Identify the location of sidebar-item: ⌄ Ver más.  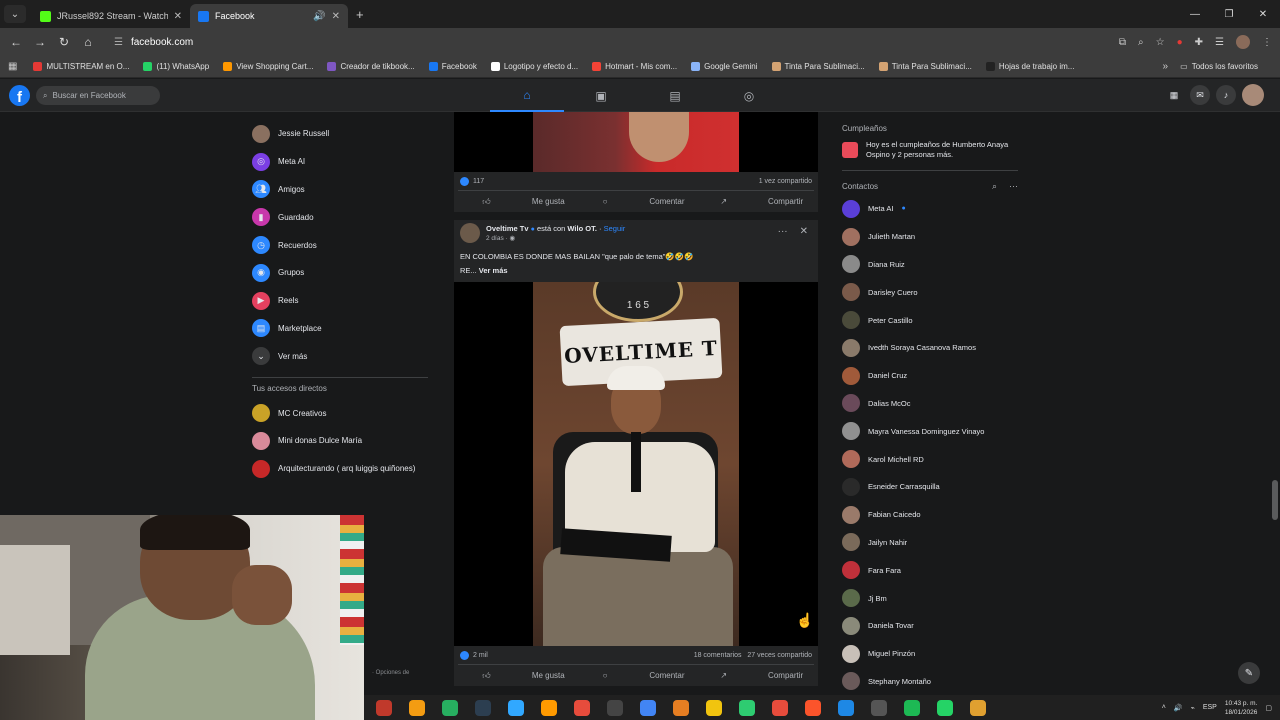
(342, 356).